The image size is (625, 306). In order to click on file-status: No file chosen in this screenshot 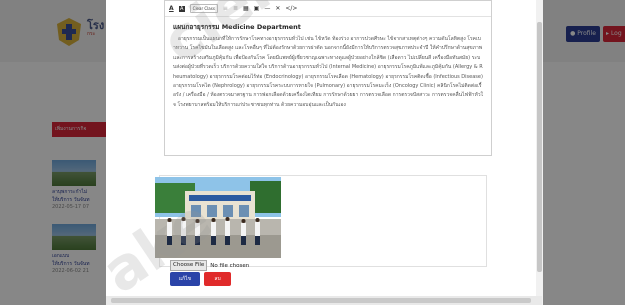, I will do `click(230, 265)`.